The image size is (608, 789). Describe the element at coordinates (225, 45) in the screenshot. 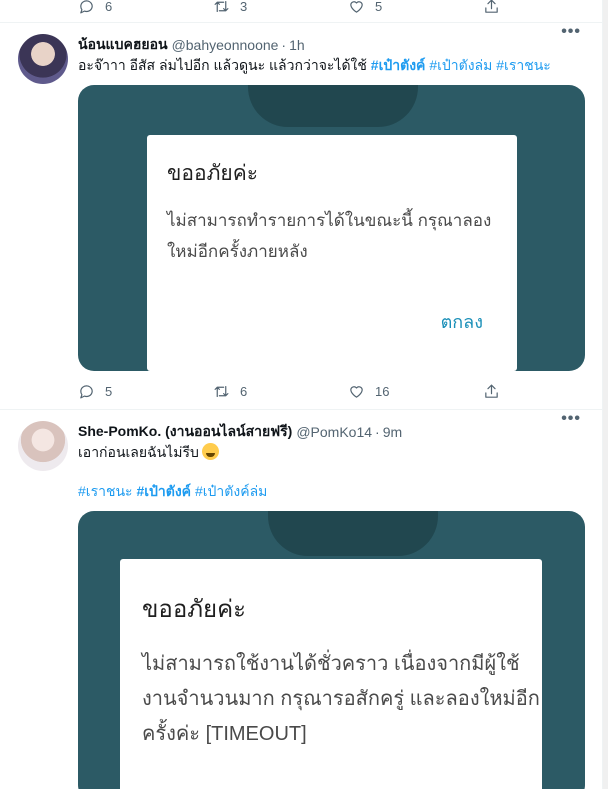

I see `user-handle: @bahyeonnoone` at that location.